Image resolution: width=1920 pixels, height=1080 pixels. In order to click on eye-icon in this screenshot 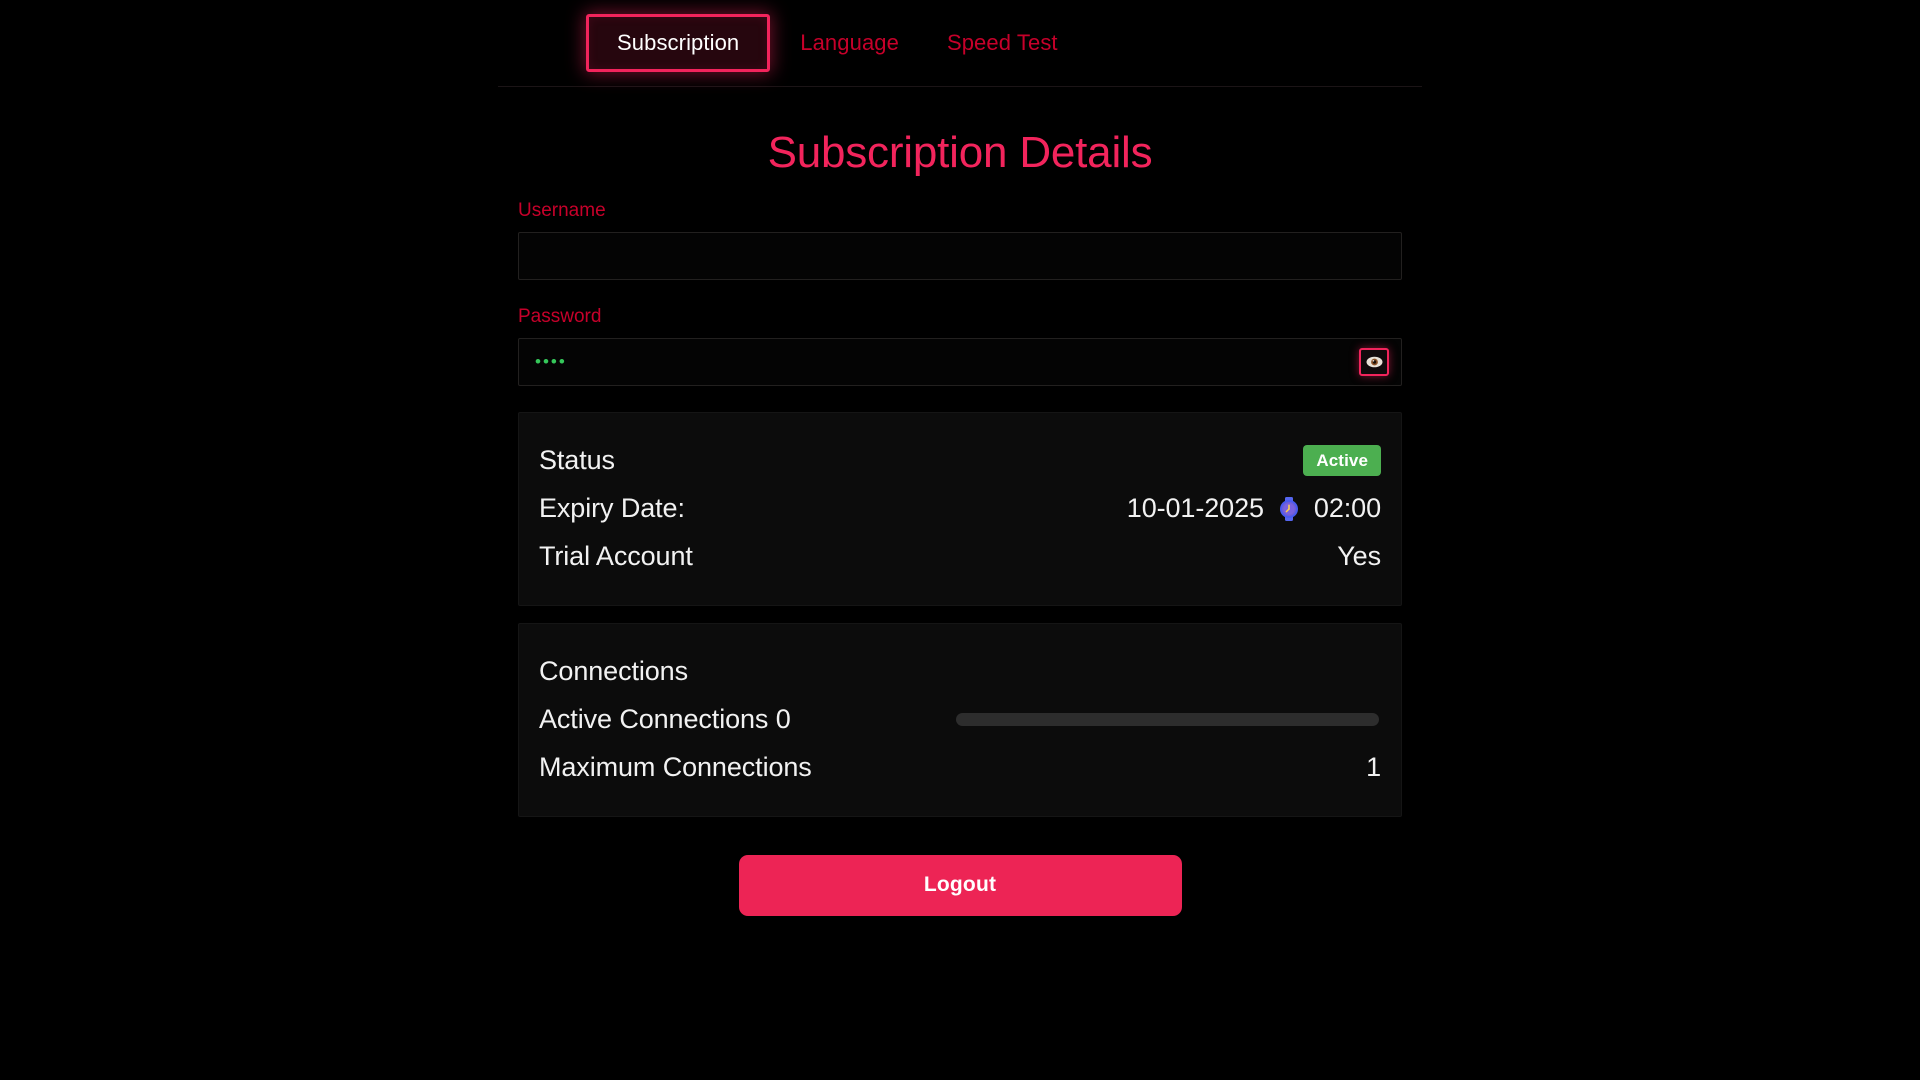, I will do `click(1374, 362)`.